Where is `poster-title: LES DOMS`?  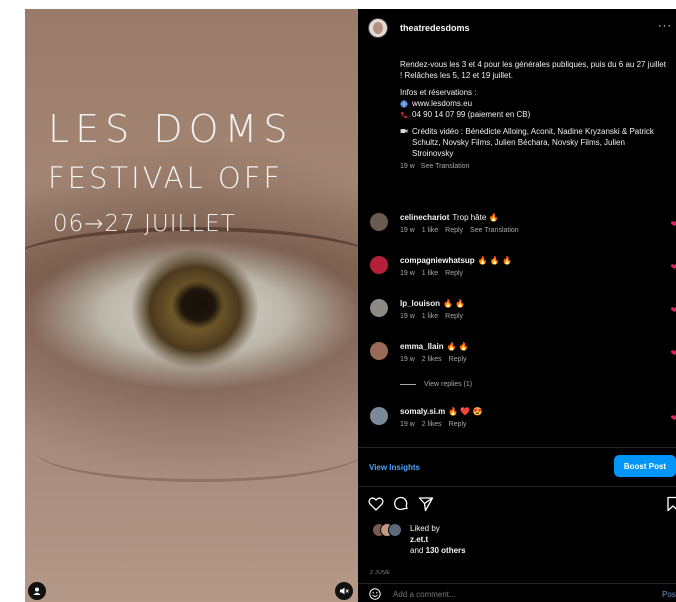
poster-title: LES DOMS is located at coordinates (171, 129).